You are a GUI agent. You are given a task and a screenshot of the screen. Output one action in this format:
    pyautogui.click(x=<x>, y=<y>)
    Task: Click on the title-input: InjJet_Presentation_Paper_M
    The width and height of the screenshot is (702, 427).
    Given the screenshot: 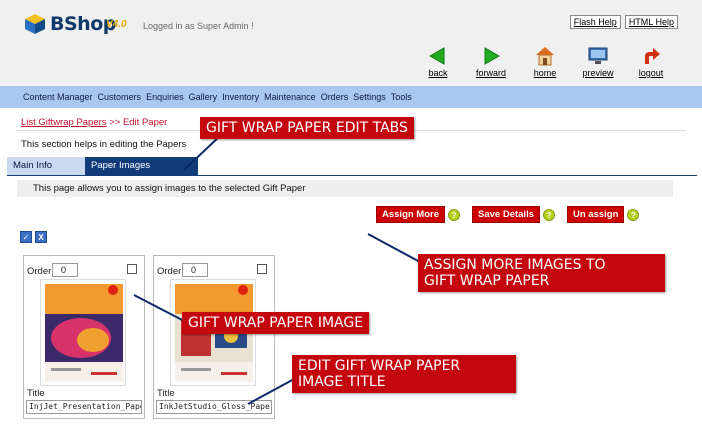 What is the action you would take?
    pyautogui.click(x=84, y=407)
    